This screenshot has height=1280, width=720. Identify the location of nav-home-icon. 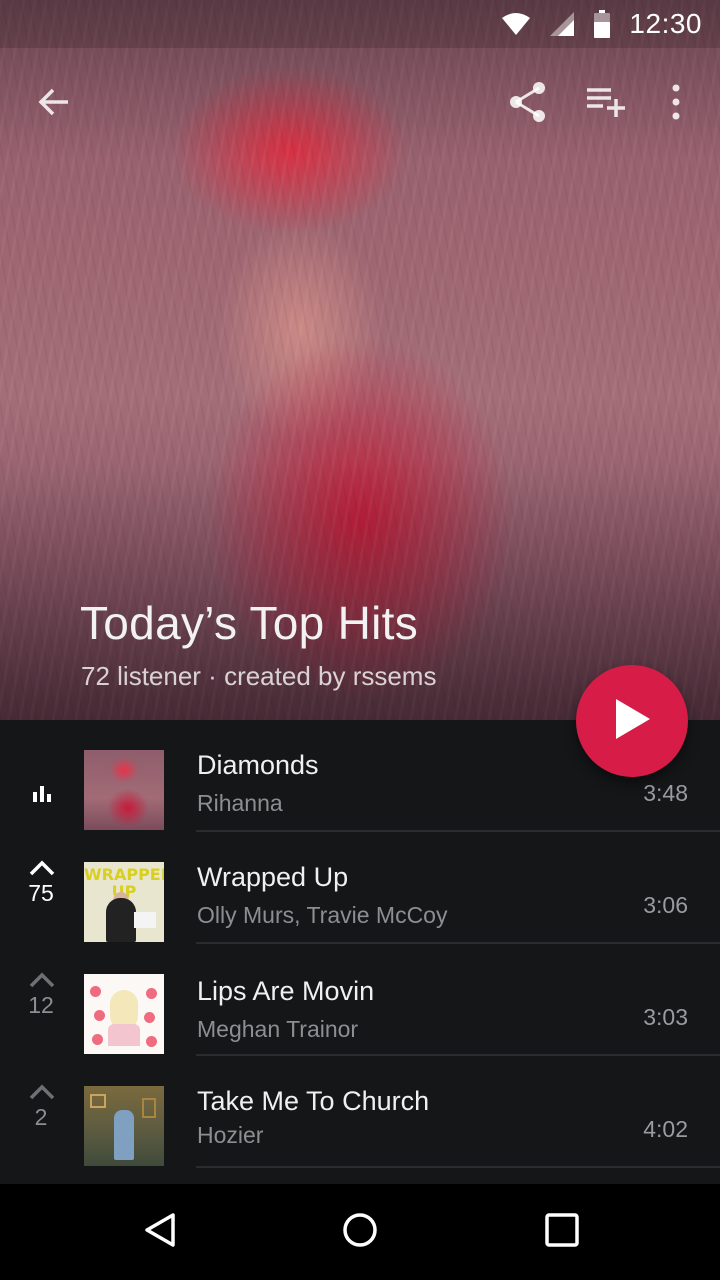
(360, 1232).